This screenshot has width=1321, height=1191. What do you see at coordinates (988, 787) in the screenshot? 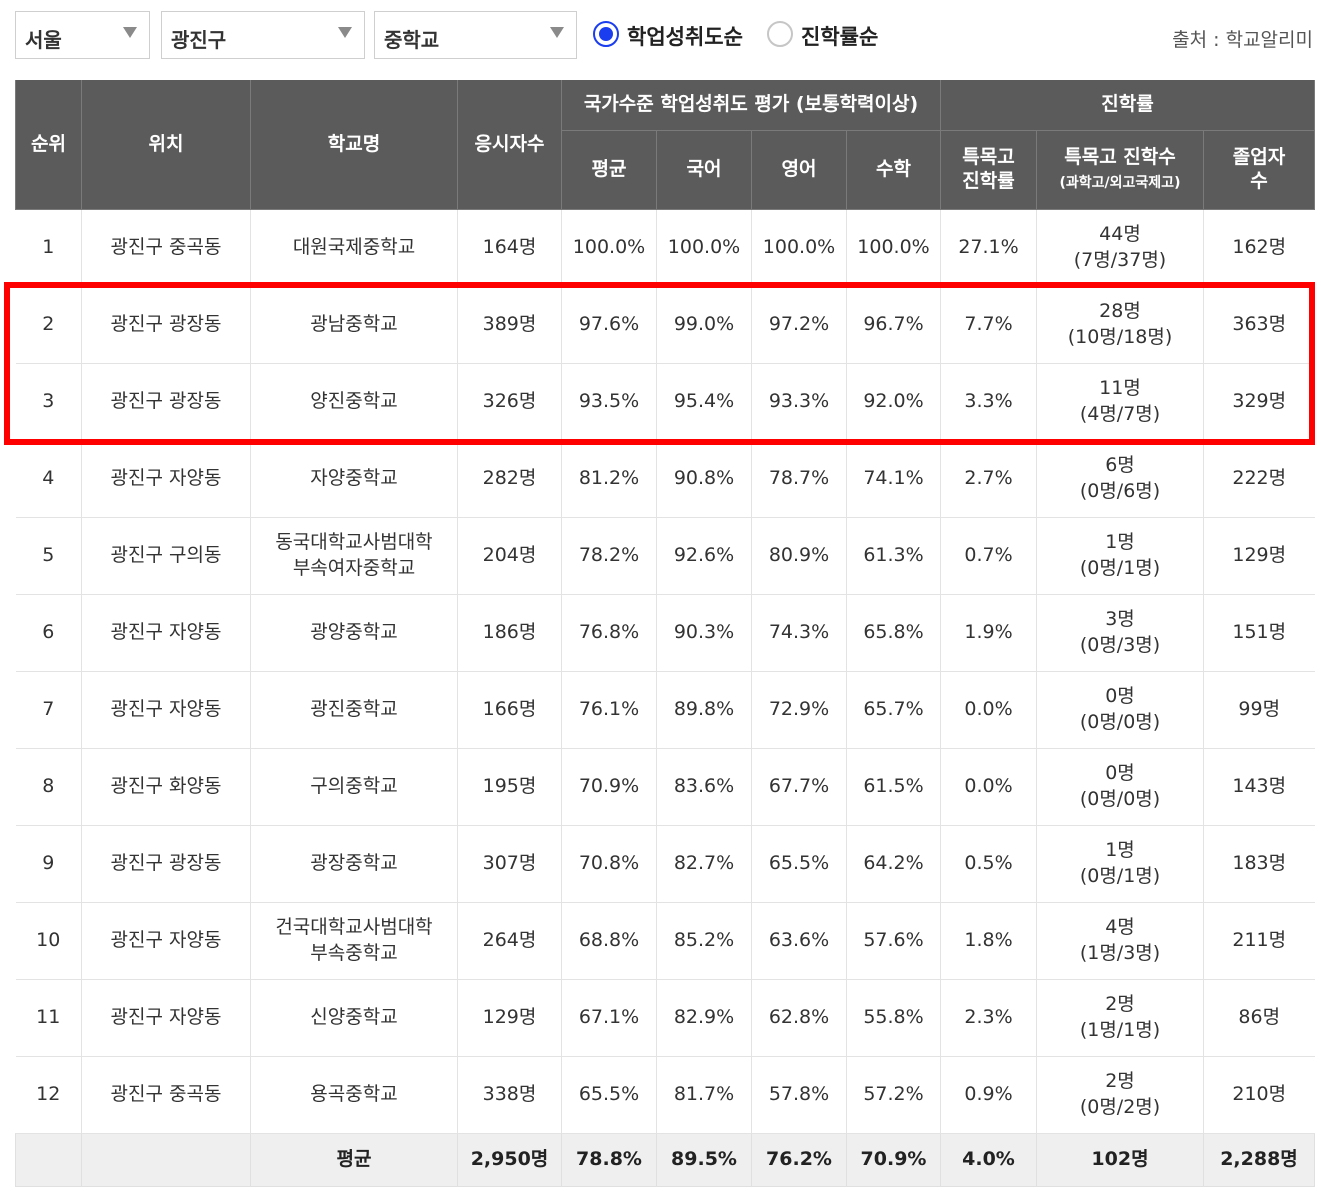
I see `special-rate-cell: 0.0%` at bounding box center [988, 787].